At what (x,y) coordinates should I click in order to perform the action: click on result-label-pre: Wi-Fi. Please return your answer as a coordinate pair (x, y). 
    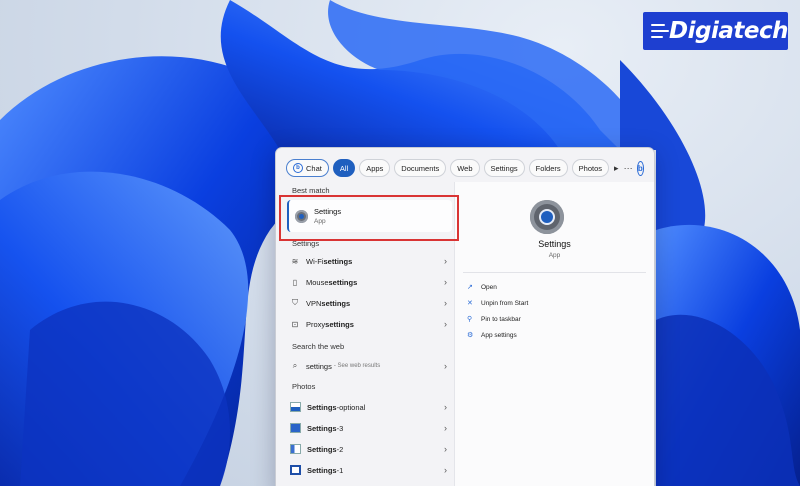
    Looking at the image, I should click on (315, 261).